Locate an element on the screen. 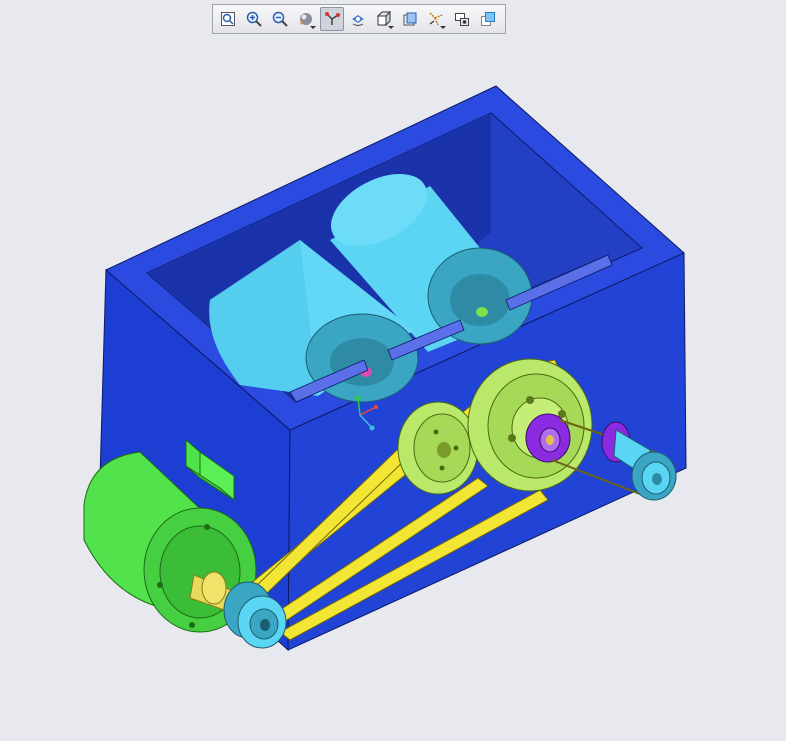 This screenshot has height=741, width=786. saved-views-icon is located at coordinates (383, 19).